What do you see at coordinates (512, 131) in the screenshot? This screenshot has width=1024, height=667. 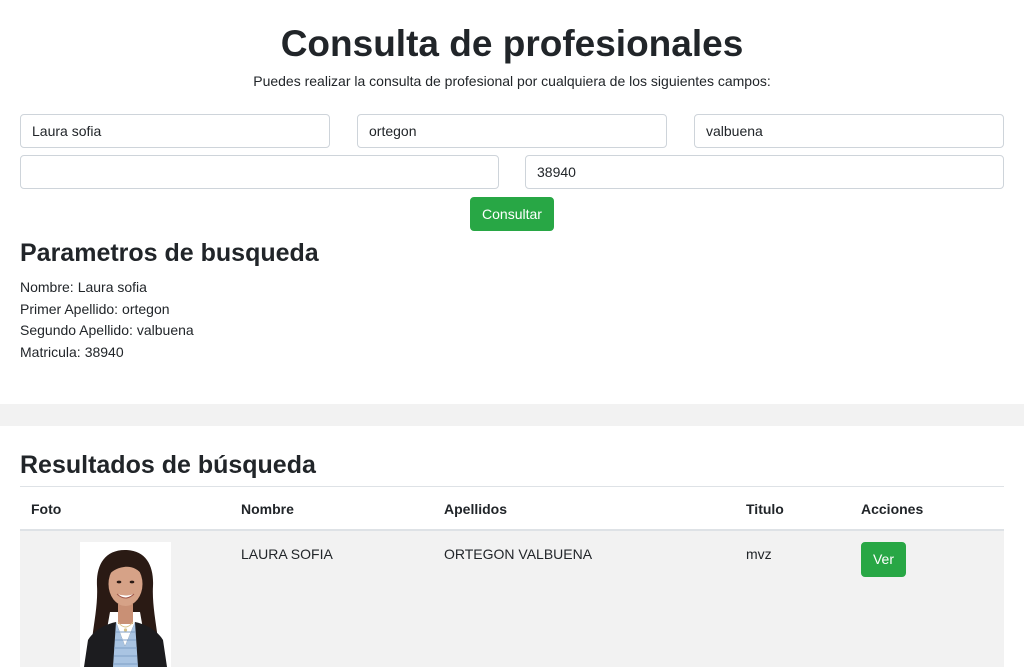 I see `primer-apellido-input` at bounding box center [512, 131].